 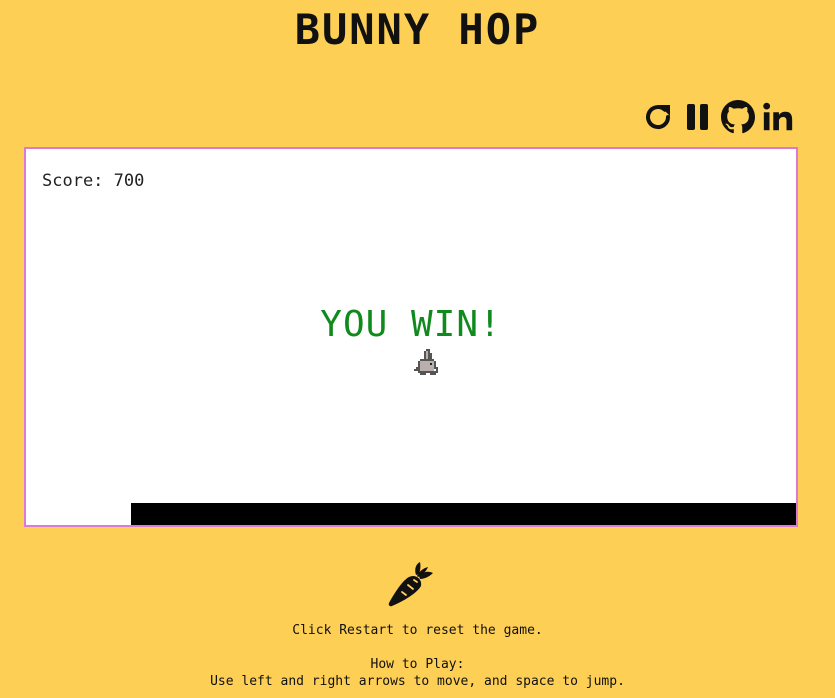 I want to click on ground-platform, so click(x=463, y=514).